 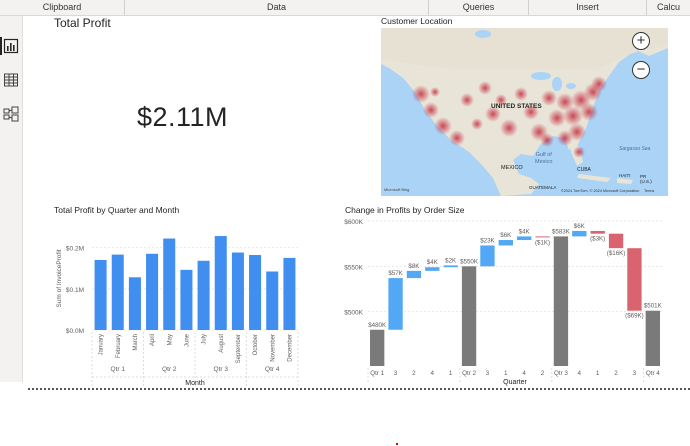 What do you see at coordinates (653, 306) in the screenshot?
I see `waterfall-data-label: $501K` at bounding box center [653, 306].